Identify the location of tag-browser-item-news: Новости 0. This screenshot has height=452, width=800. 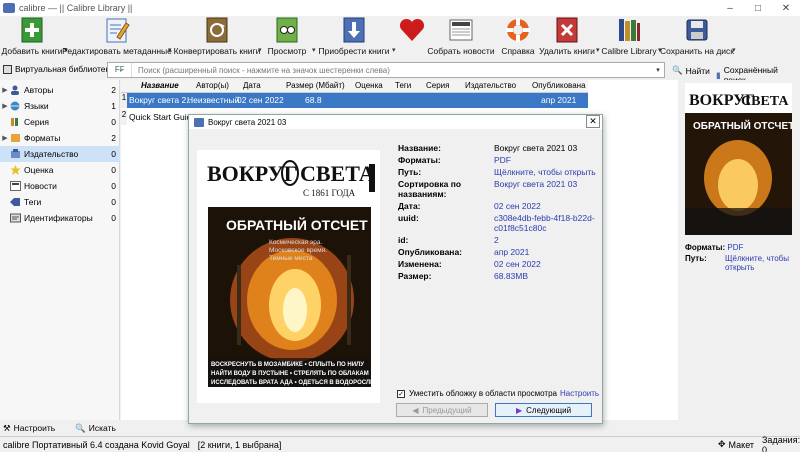
(60, 186).